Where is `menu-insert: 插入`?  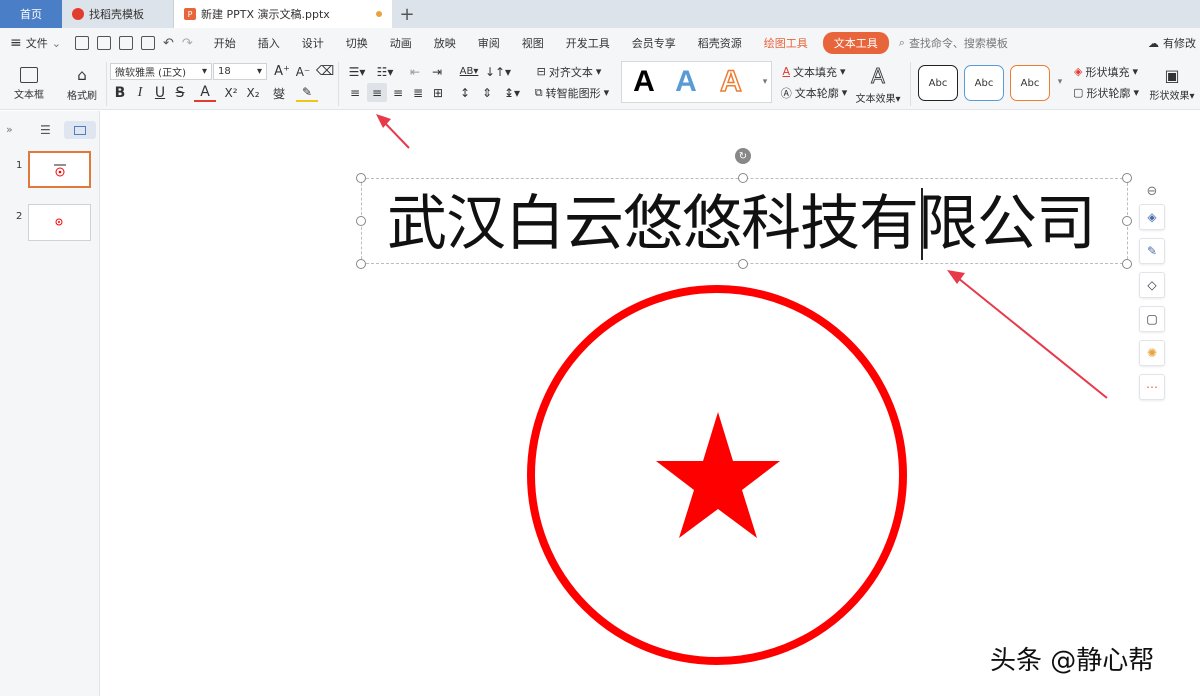
menu-insert: 插入 is located at coordinates (269, 43).